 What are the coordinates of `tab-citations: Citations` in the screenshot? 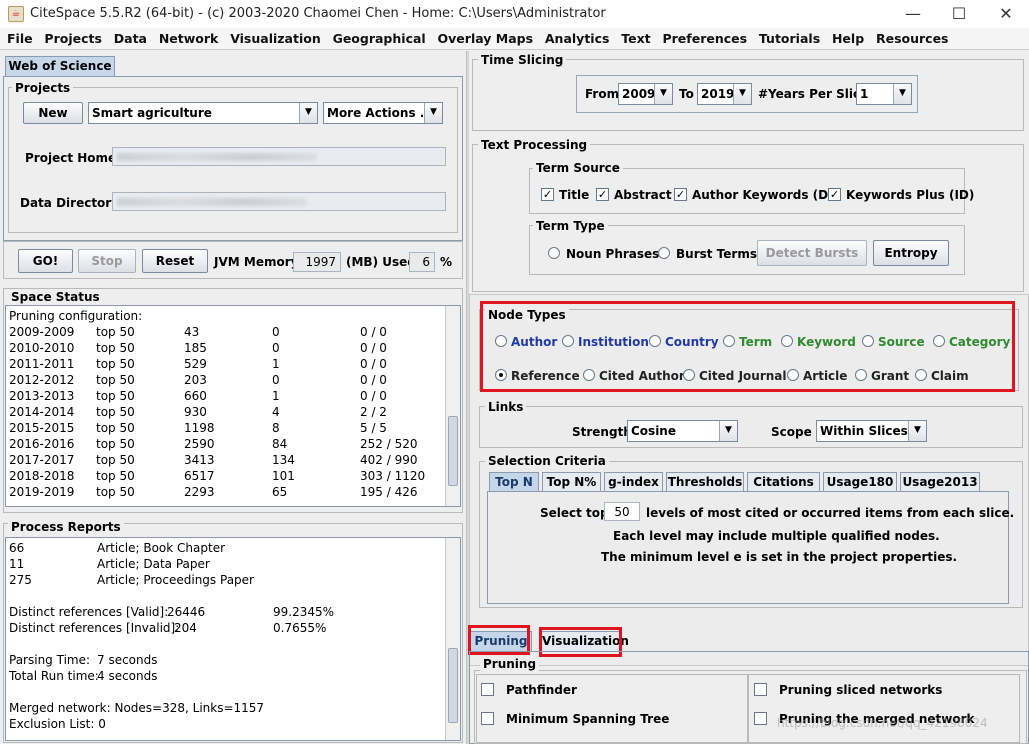 It's located at (783, 482).